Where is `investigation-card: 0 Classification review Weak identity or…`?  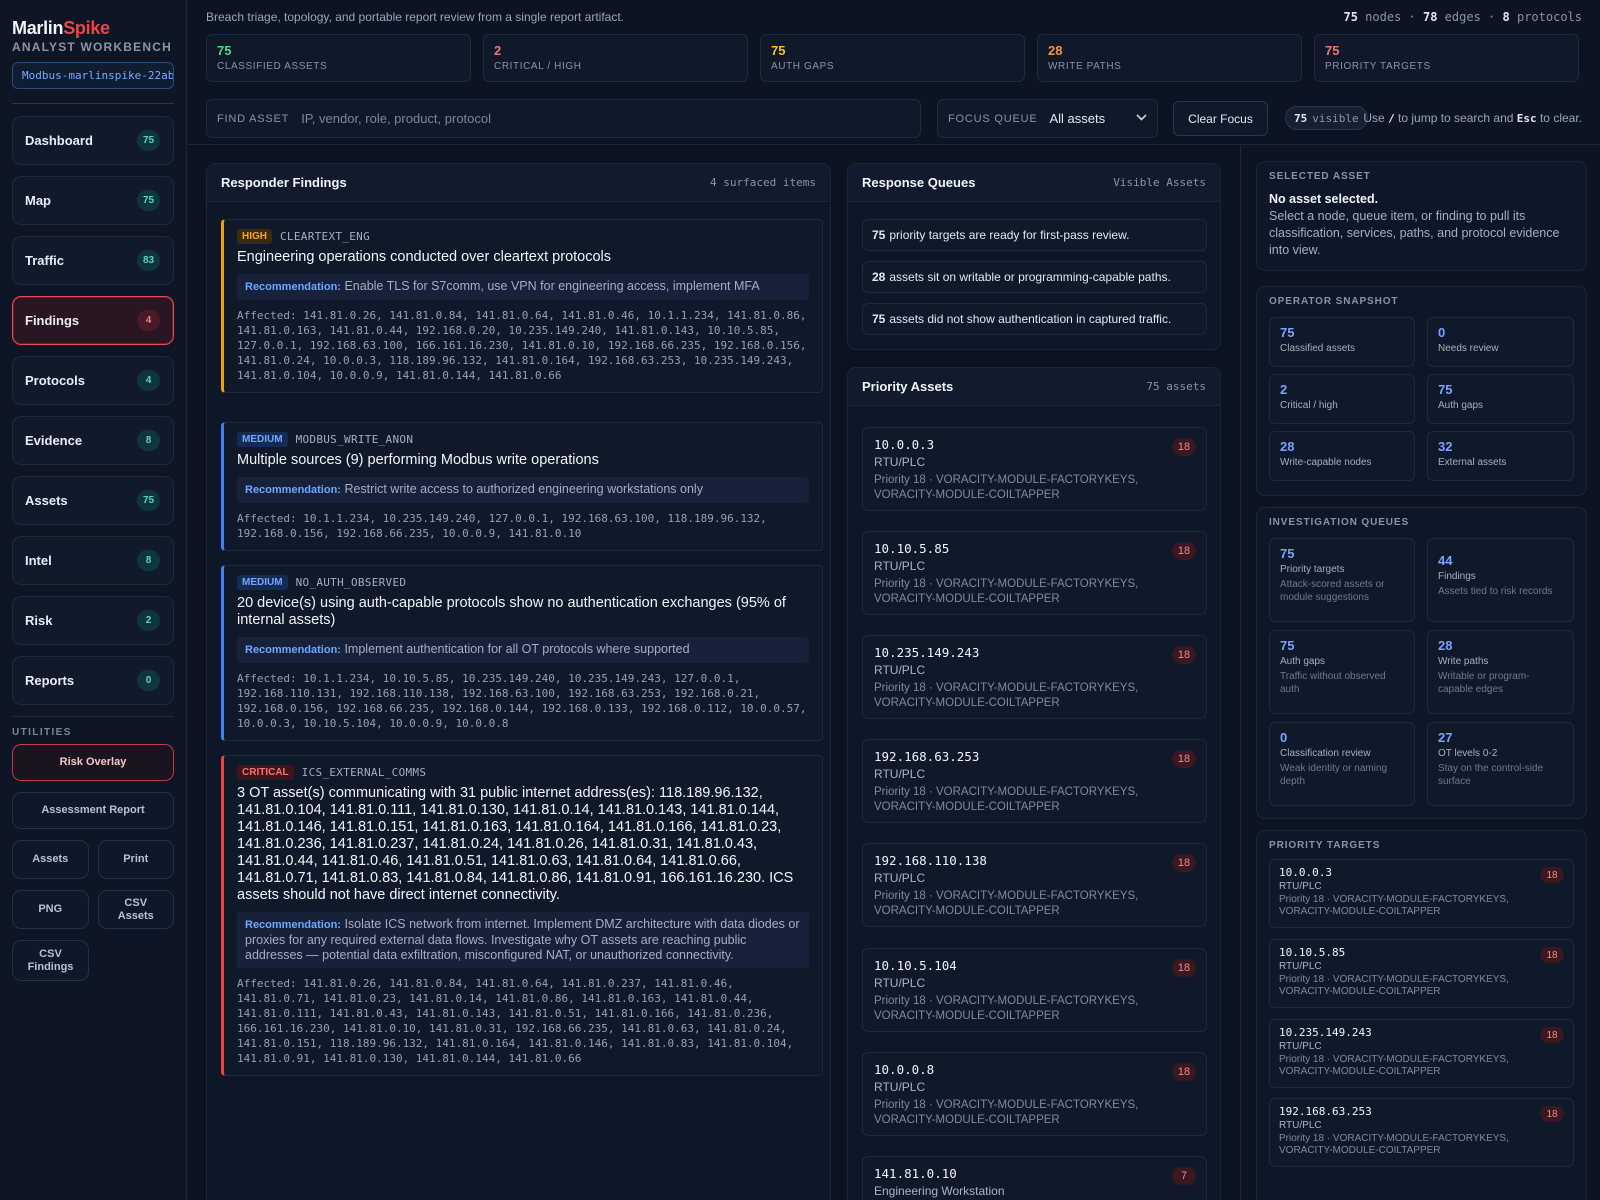 investigation-card: 0 Classification review Weak identity or… is located at coordinates (1342, 764).